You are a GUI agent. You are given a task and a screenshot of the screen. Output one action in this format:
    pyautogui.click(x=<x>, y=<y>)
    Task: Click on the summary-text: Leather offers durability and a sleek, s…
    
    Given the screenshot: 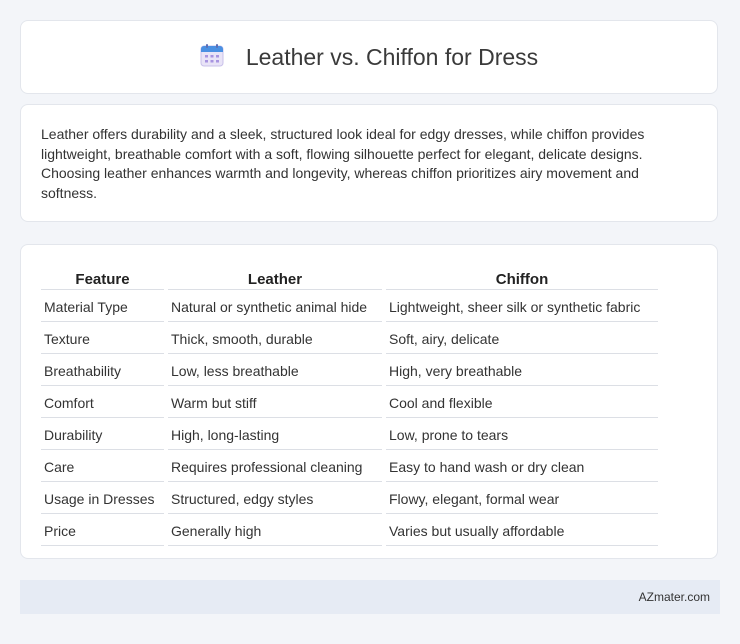 What is the action you would take?
    pyautogui.click(x=343, y=163)
    